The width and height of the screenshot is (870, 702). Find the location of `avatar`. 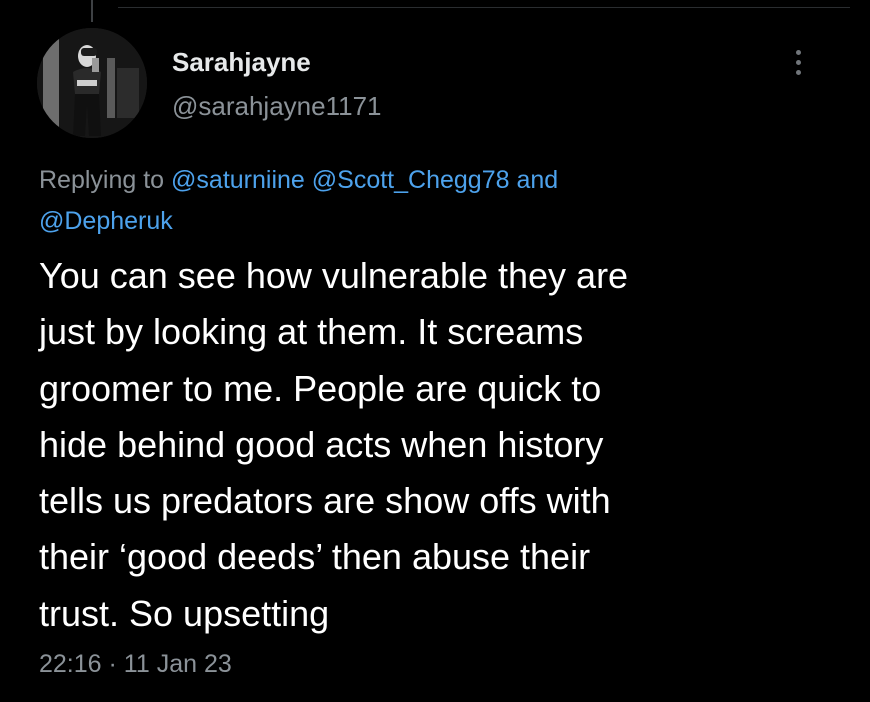

avatar is located at coordinates (92, 83).